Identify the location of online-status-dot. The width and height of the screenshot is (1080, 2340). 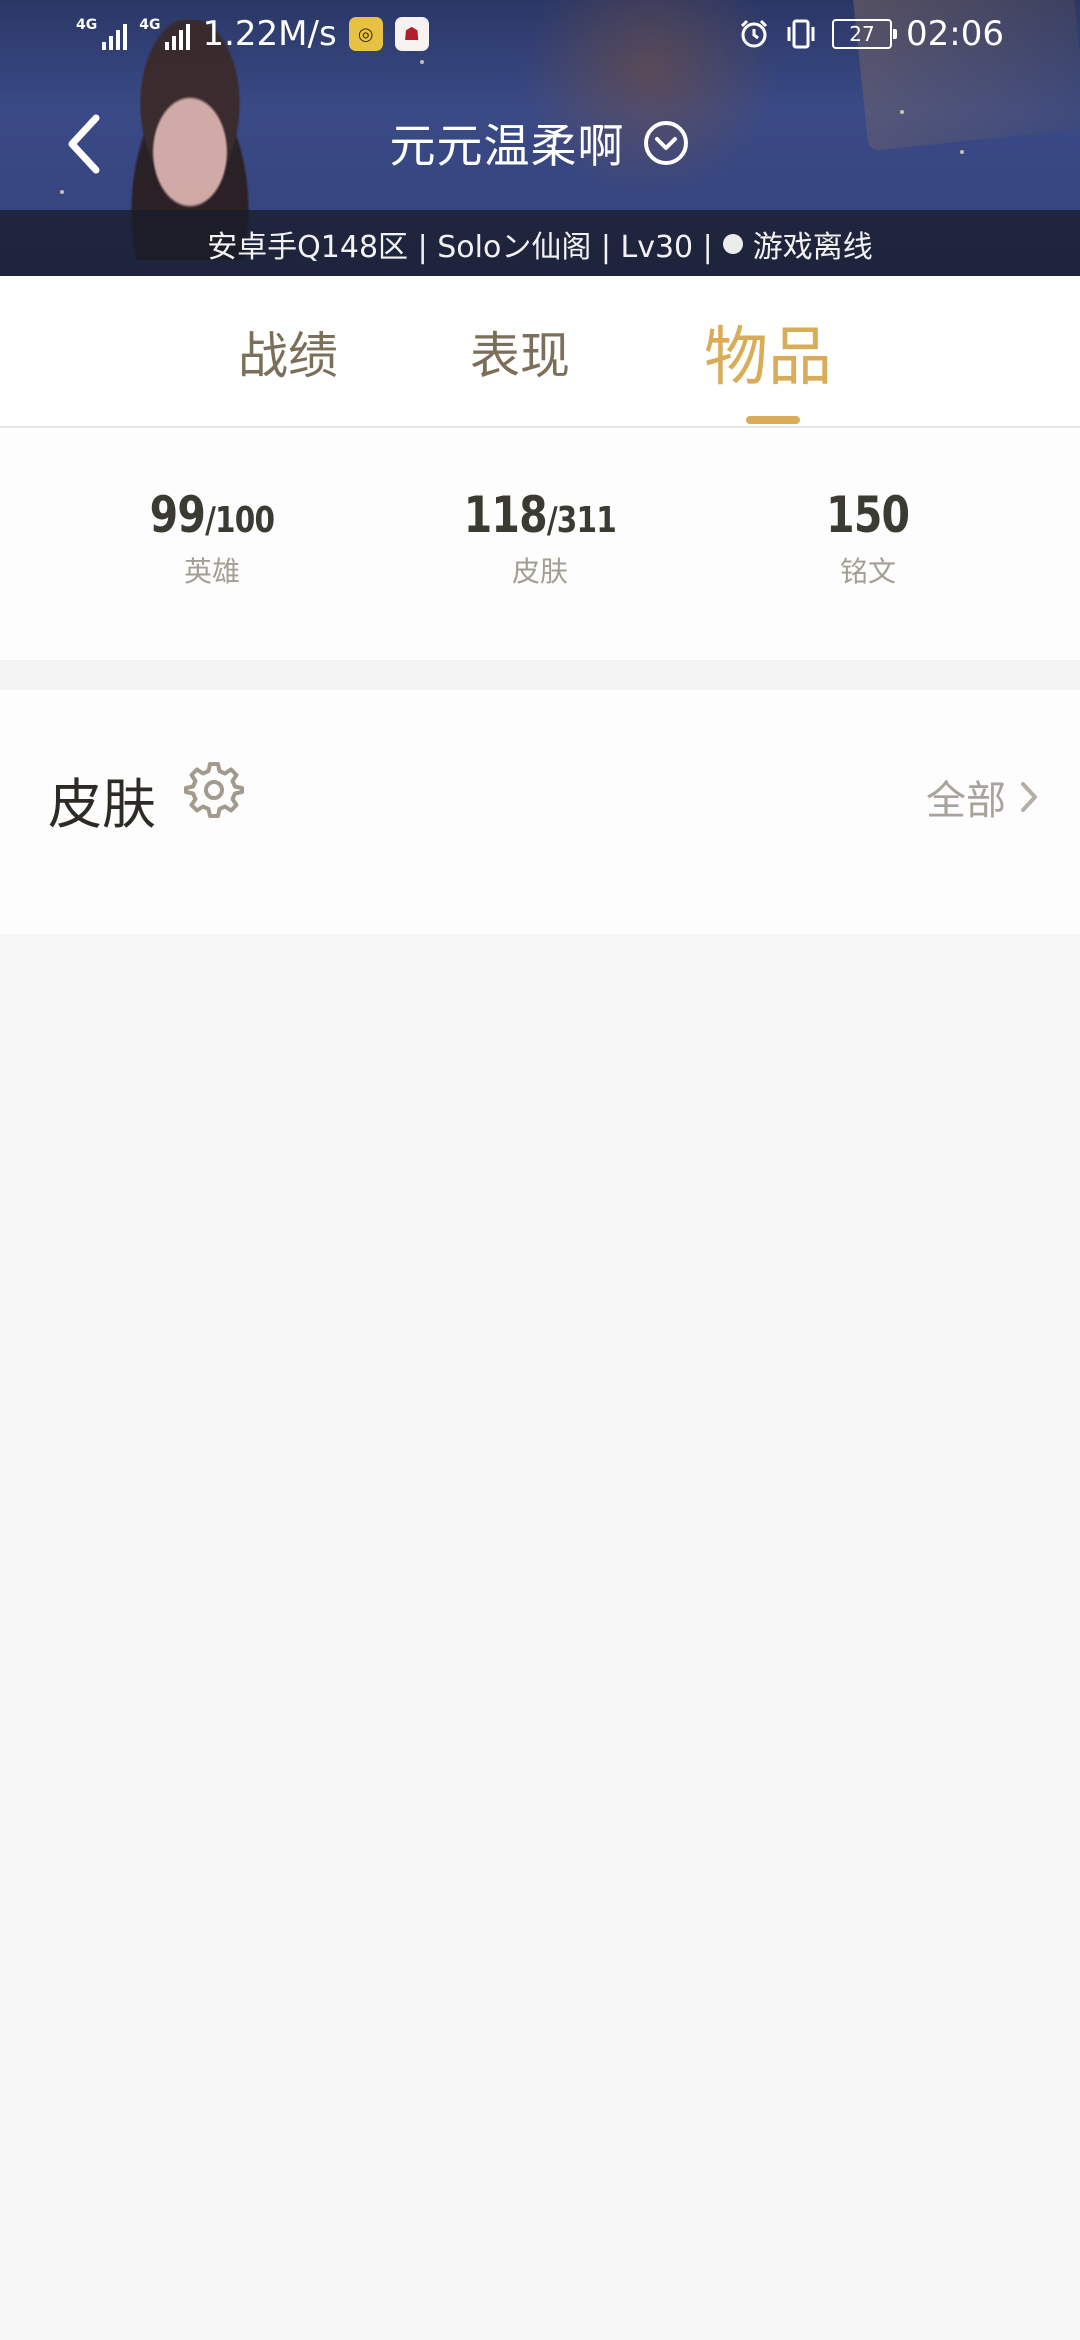
(732, 244).